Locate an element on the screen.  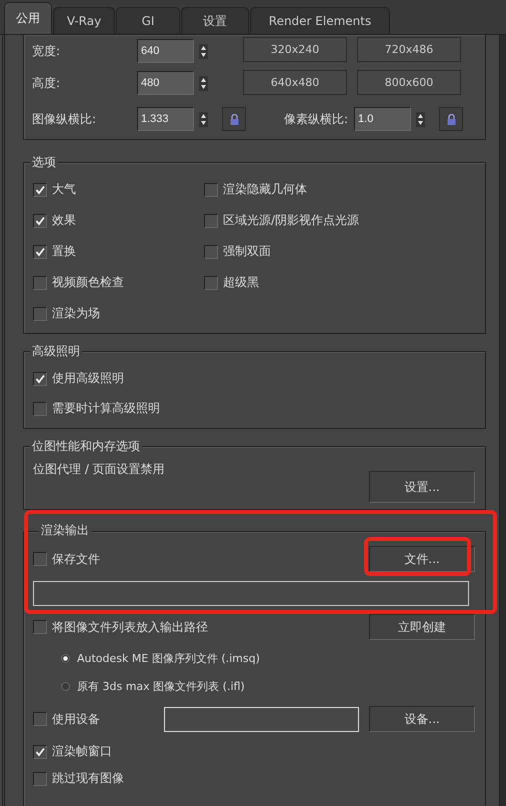
field-label: 宽度: is located at coordinates (47, 51).